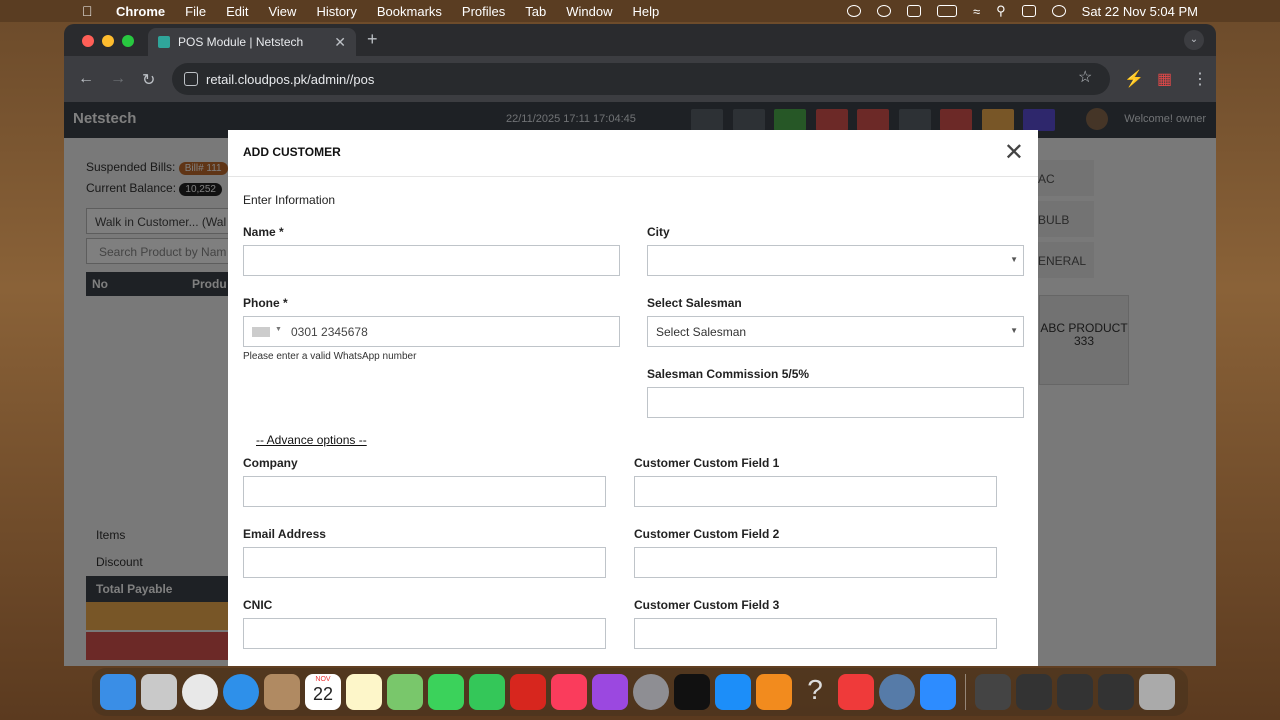 The image size is (1280, 720). What do you see at coordinates (774, 692) in the screenshot?
I see `books-icon` at bounding box center [774, 692].